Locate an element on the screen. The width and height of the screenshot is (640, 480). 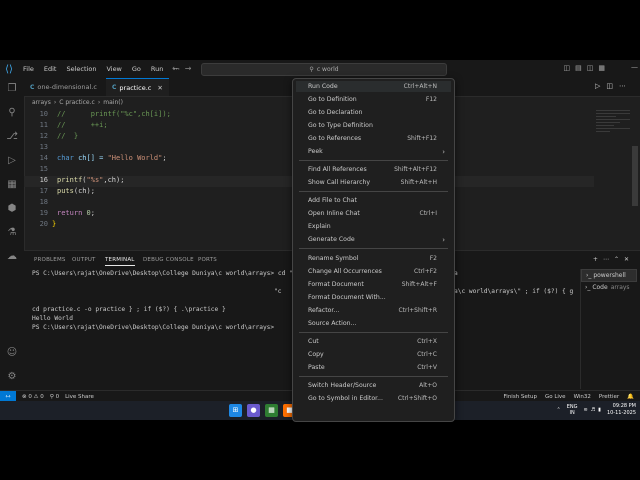
tab-output: OUTPUT is located at coordinates (84, 260).